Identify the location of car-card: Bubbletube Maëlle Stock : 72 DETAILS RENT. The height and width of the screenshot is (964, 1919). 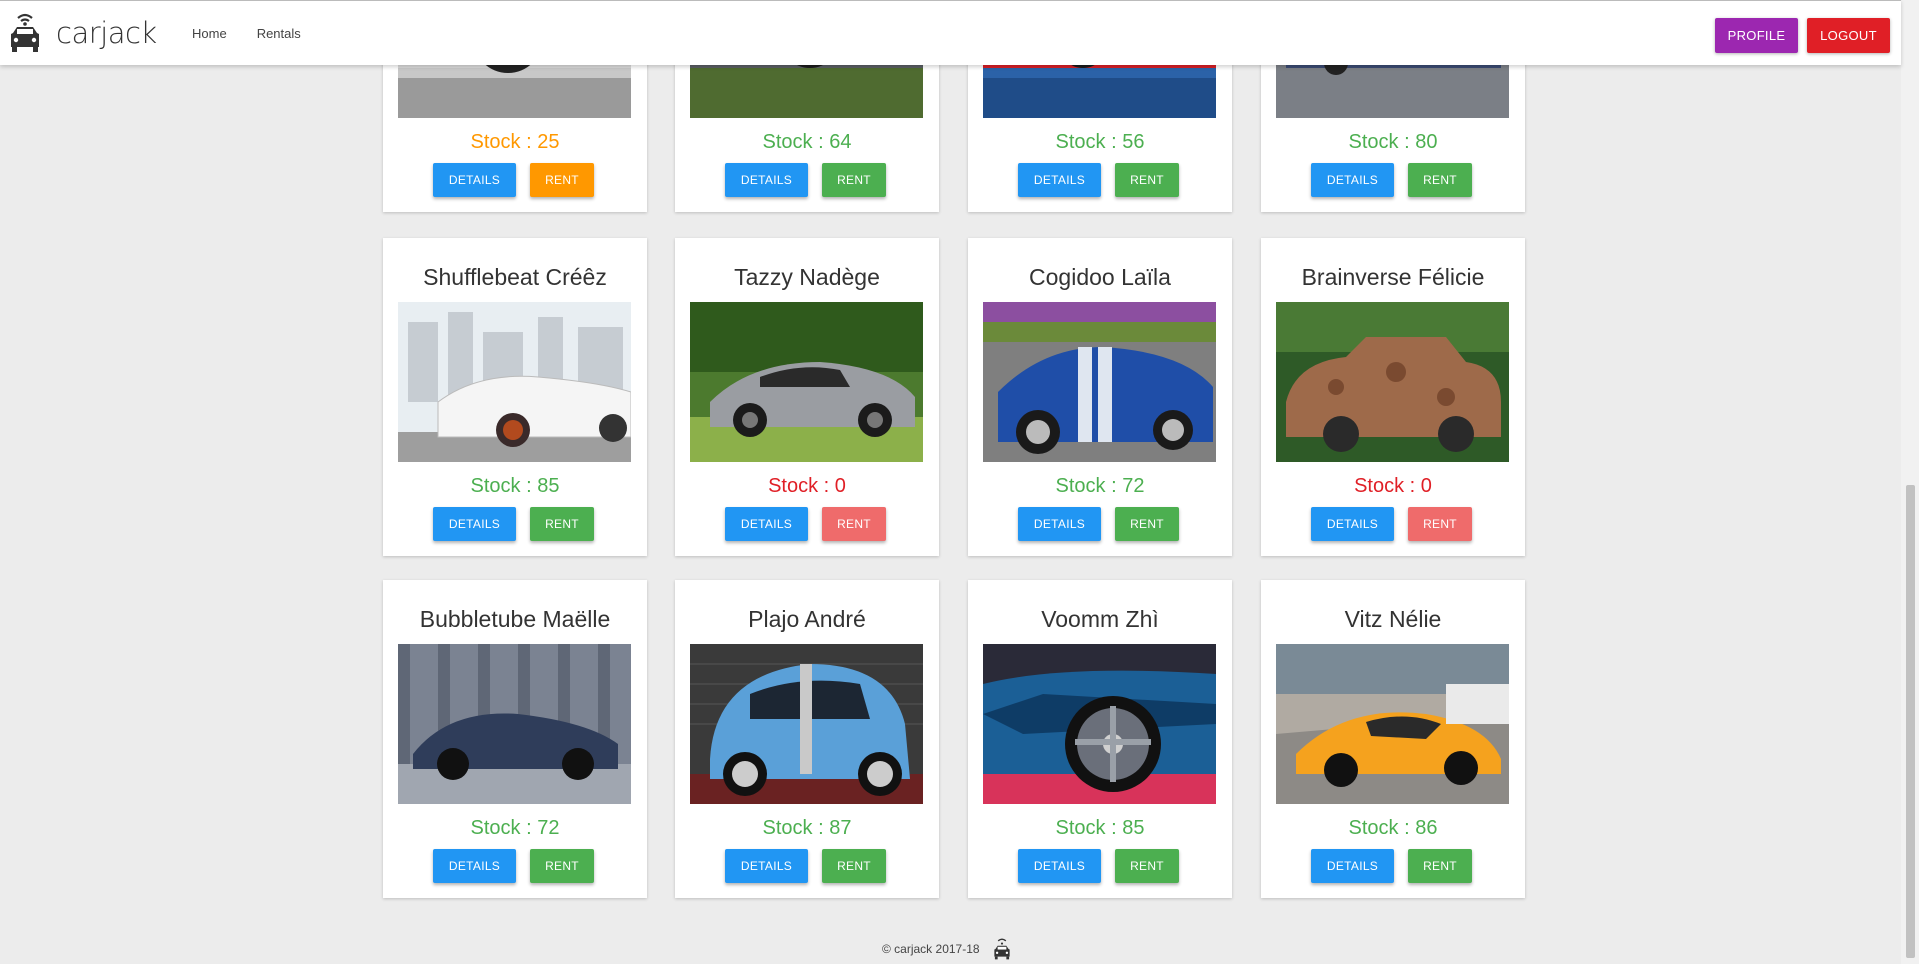
(515, 739).